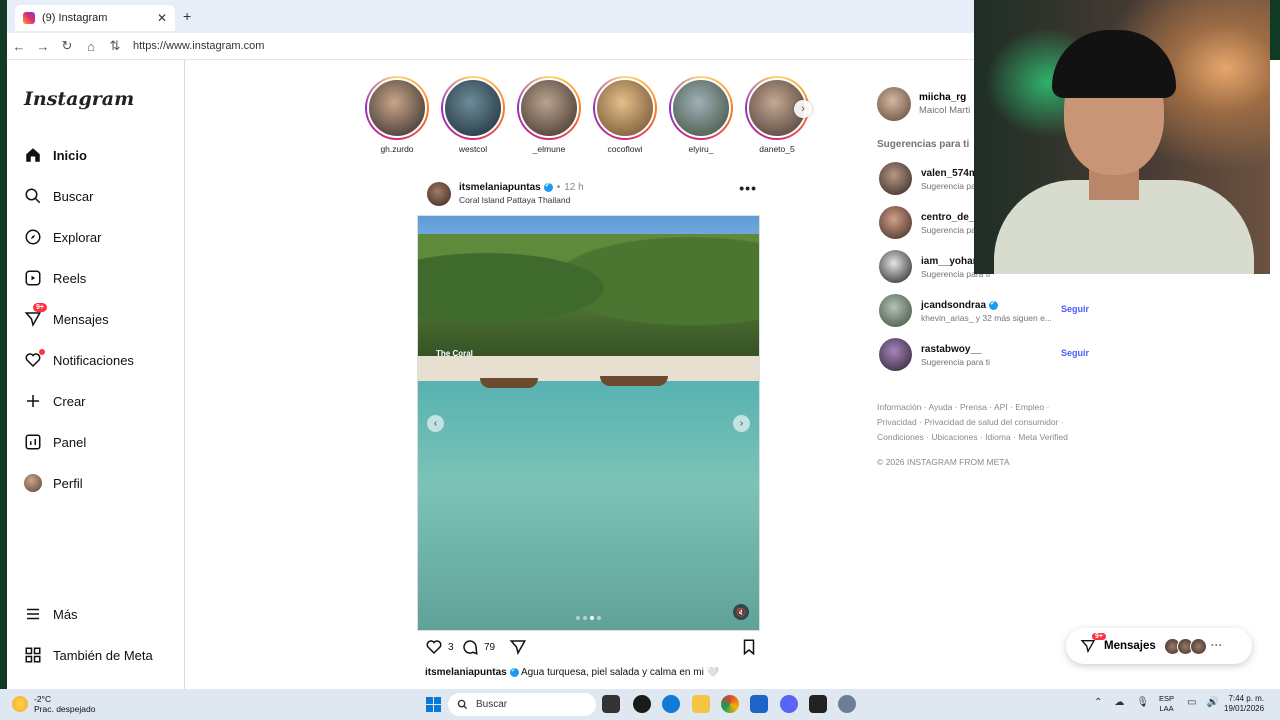 Image resolution: width=1280 pixels, height=720 pixels. What do you see at coordinates (70, 278) in the screenshot?
I see `sidebar-item-label: Reels` at bounding box center [70, 278].